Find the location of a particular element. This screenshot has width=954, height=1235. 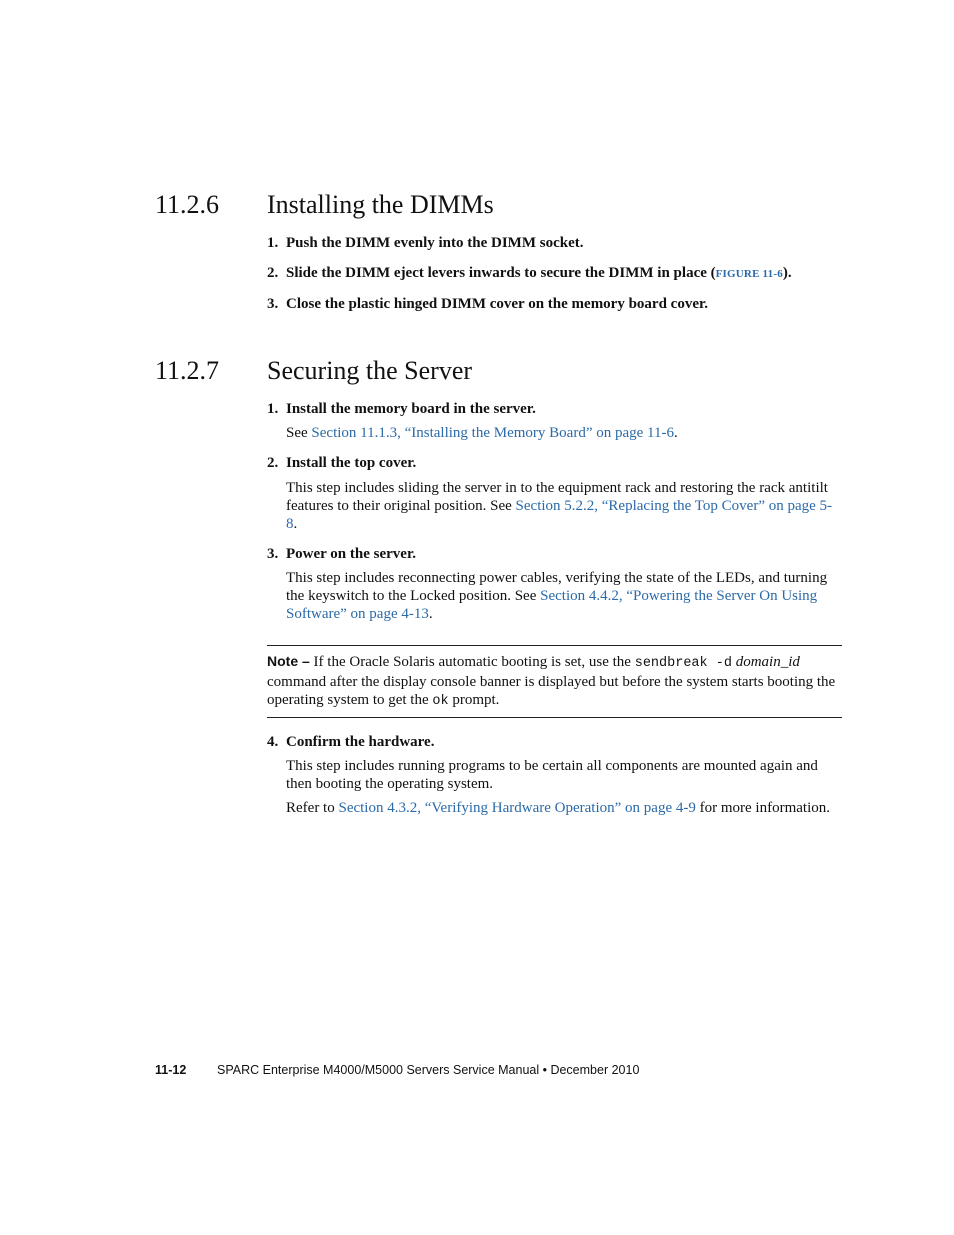

step-item: 3. Power on the server. is located at coordinates (554, 554).